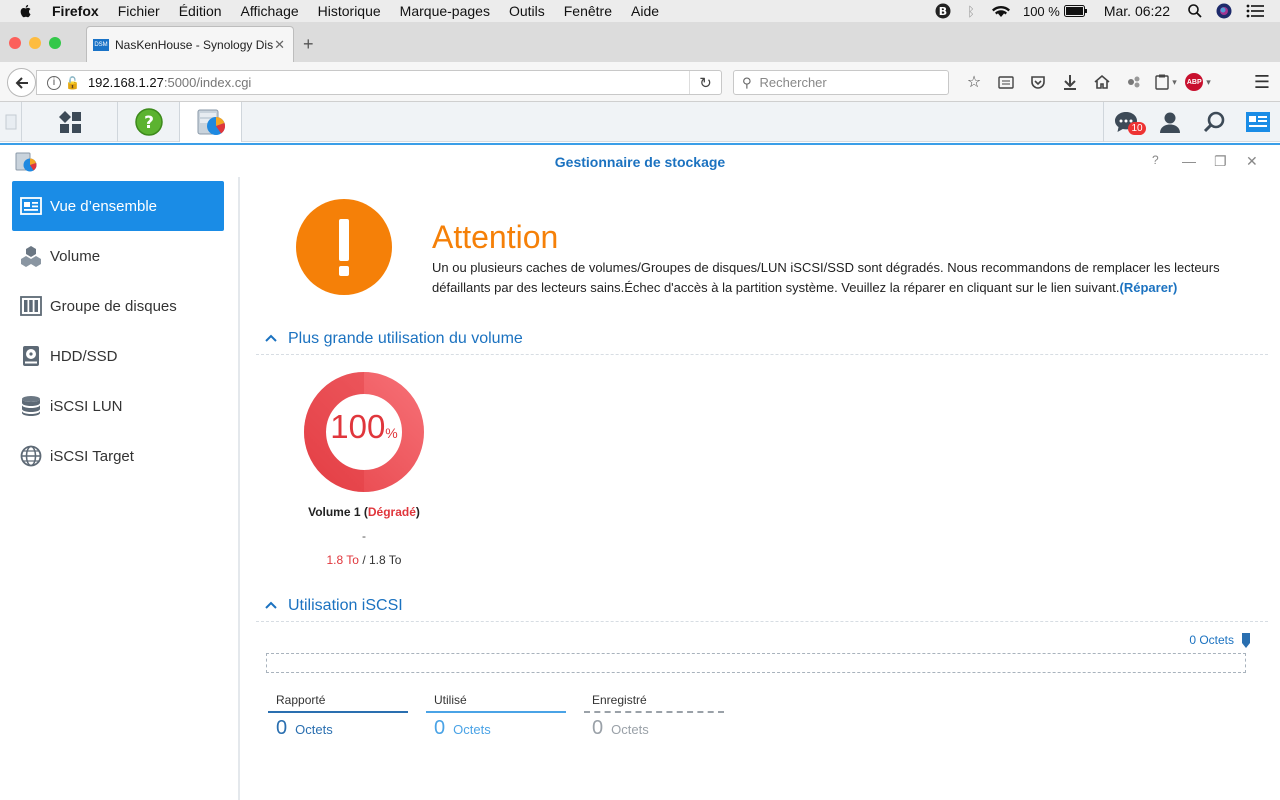  Describe the element at coordinates (31, 406) in the screenshot. I see `iscsi-lun-icon` at that location.